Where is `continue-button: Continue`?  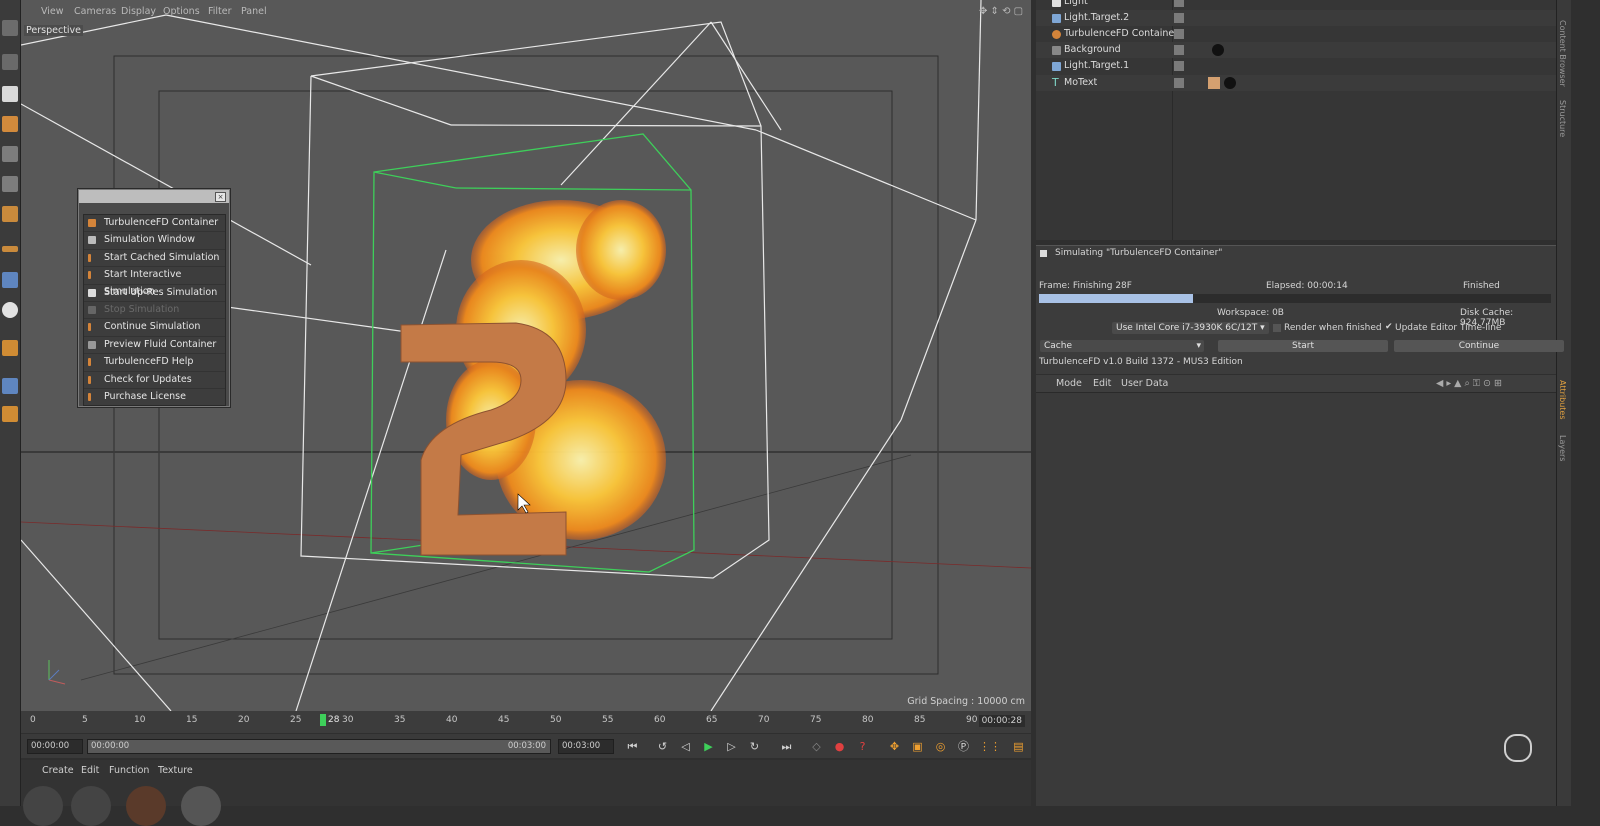
continue-button: Continue is located at coordinates (1479, 346).